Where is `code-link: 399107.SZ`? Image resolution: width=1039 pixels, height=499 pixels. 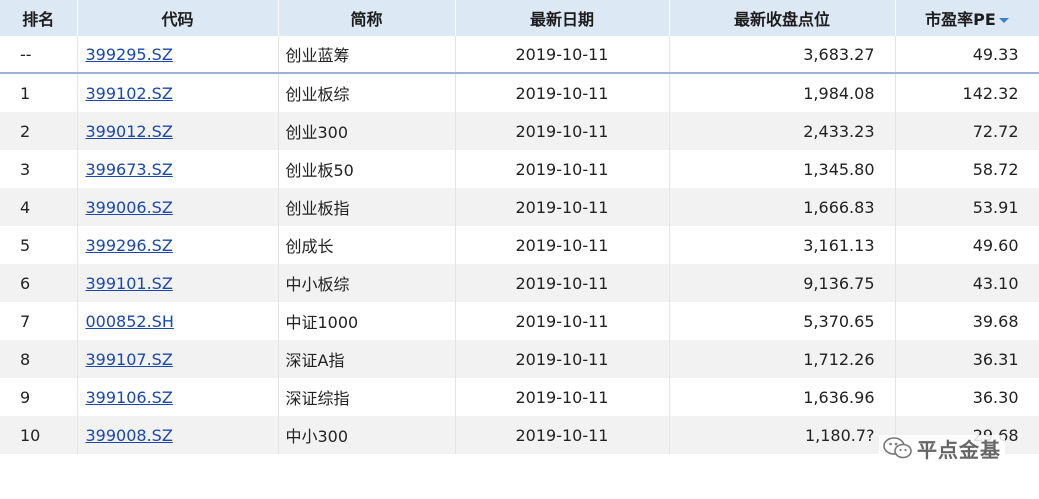
code-link: 399107.SZ is located at coordinates (178, 359).